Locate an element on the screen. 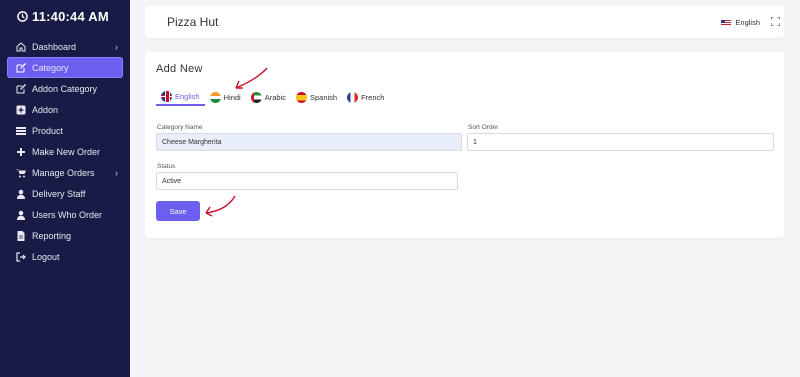 Image resolution: width=800 pixels, height=377 pixels. sidebar-item-label: Addon Category is located at coordinates (65, 88).